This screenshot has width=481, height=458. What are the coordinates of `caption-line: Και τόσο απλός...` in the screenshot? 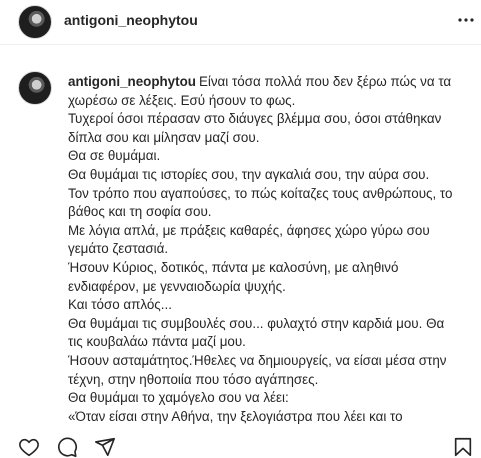 It's located at (120, 305).